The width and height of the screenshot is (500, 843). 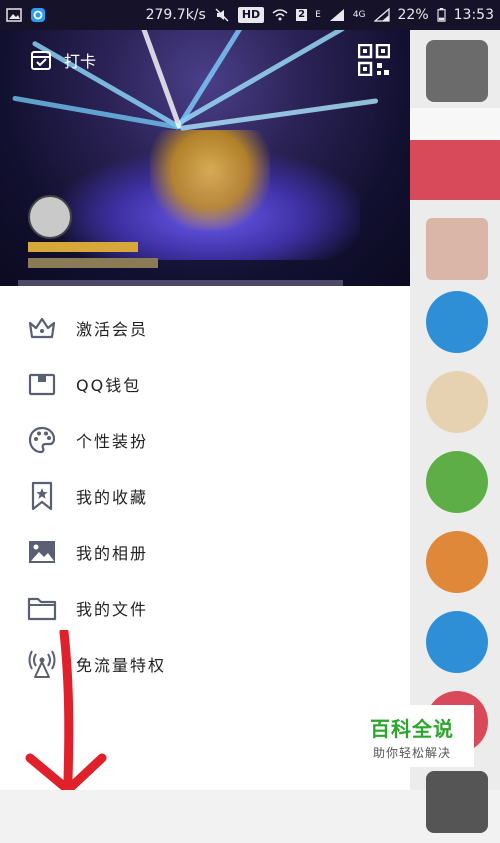 What do you see at coordinates (205, 440) in the screenshot?
I see `menu-item-theme: 个性装扮` at bounding box center [205, 440].